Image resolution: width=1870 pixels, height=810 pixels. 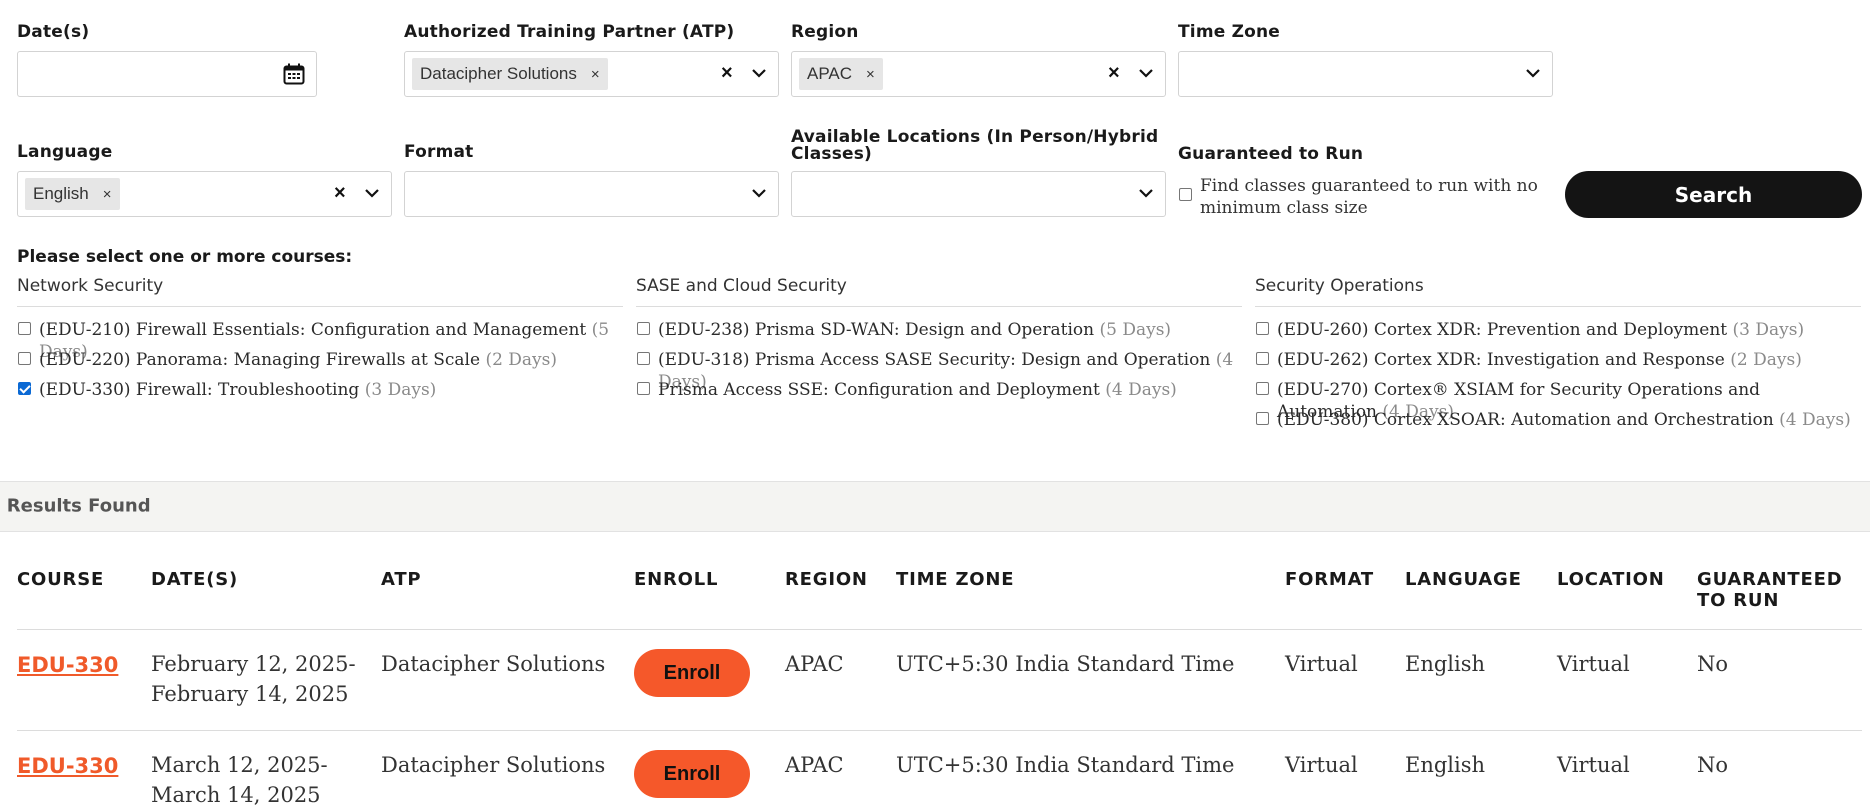 What do you see at coordinates (1135, 330) in the screenshot?
I see `course-option-duration: (5 Days)` at bounding box center [1135, 330].